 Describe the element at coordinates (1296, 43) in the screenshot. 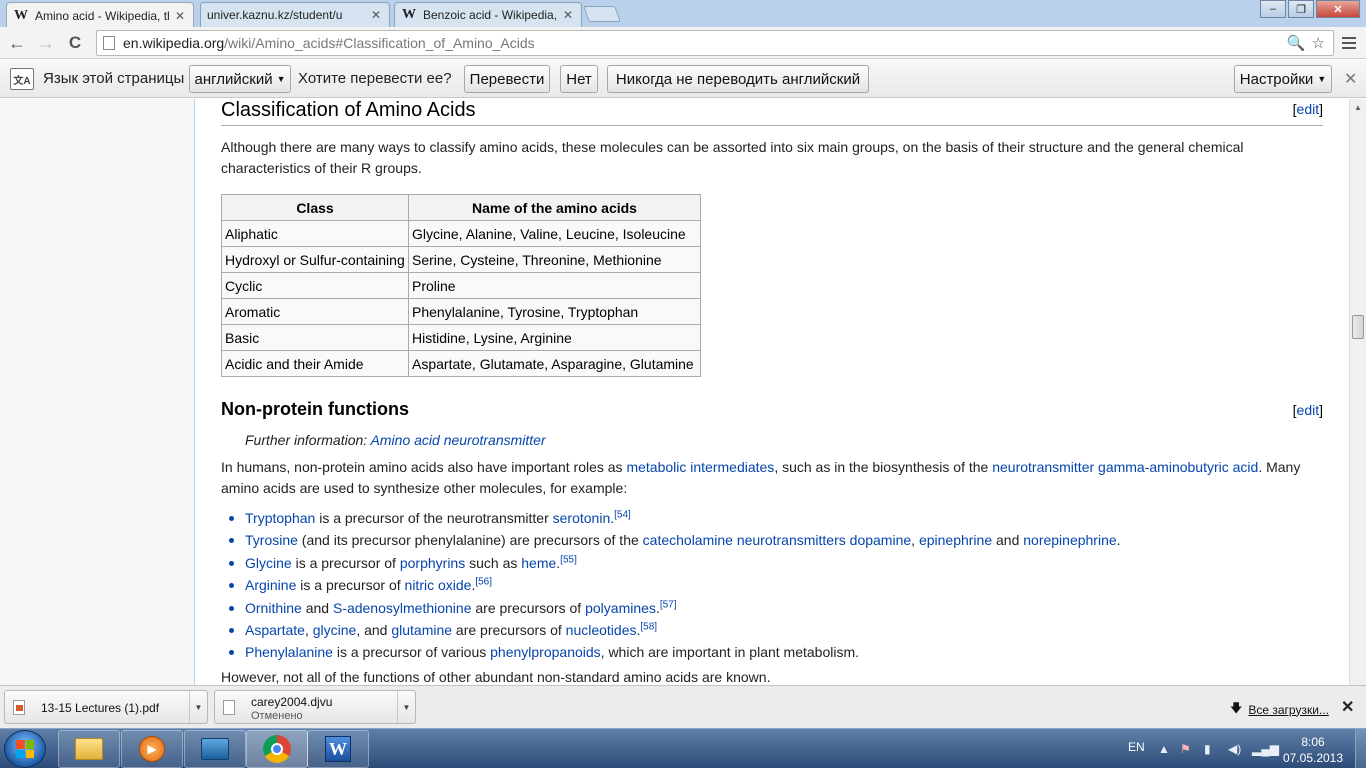

I see `zoom-icon: 🔍` at that location.